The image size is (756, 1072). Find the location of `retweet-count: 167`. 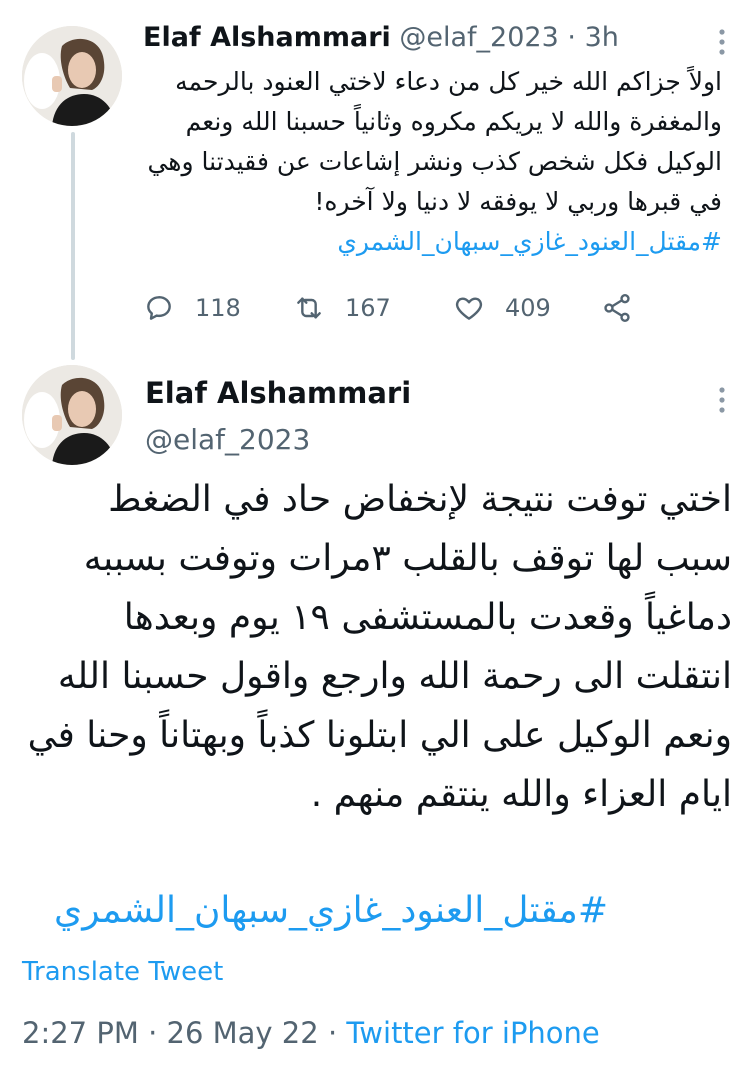

retweet-count: 167 is located at coordinates (368, 308).